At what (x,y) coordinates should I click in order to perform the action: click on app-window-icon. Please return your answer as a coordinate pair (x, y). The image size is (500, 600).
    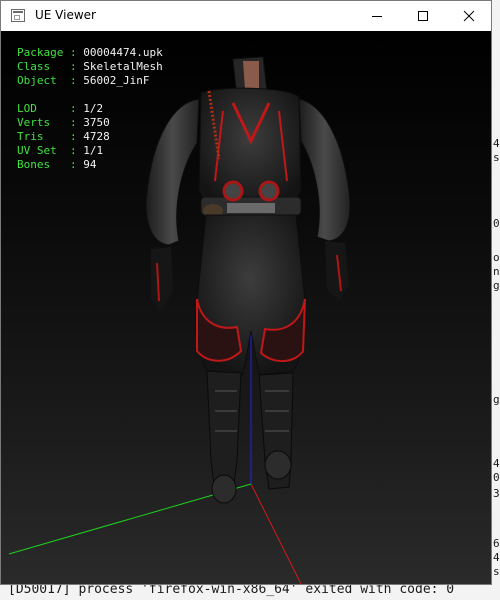
    Looking at the image, I should click on (18, 15).